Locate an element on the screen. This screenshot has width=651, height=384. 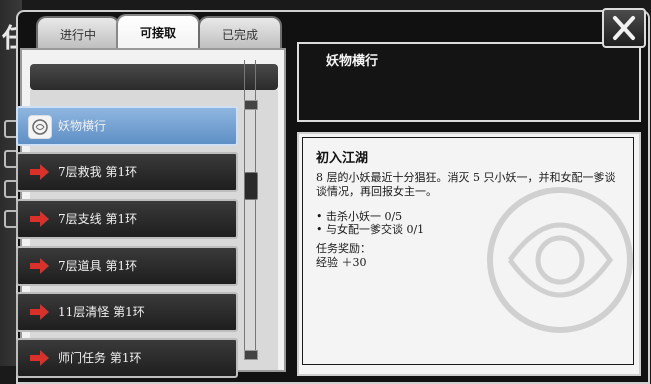
scrollbar-bottom-cap is located at coordinates (251, 355).